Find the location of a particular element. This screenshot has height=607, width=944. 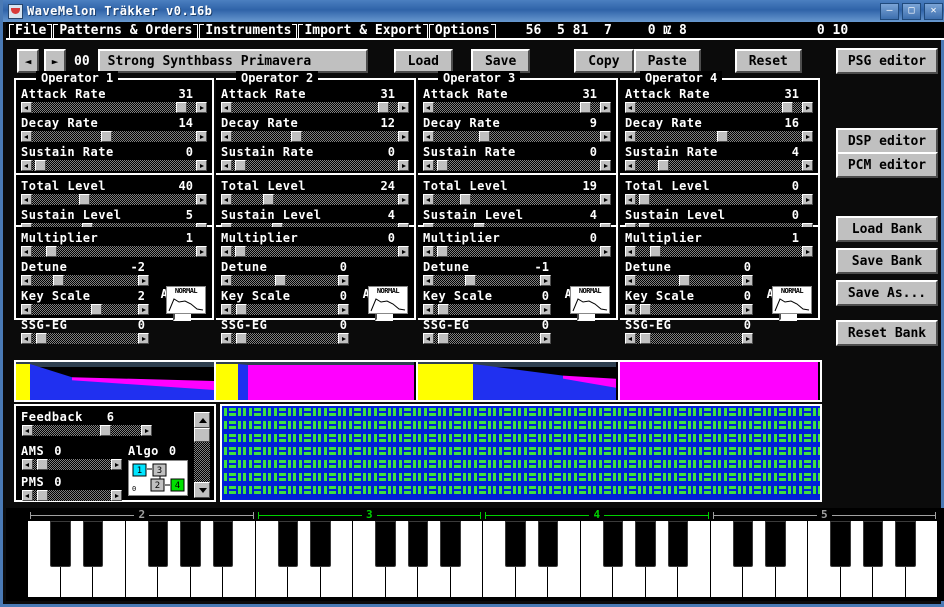

algorithm-diagram: 1 3 2 4 0 is located at coordinates (158, 478).